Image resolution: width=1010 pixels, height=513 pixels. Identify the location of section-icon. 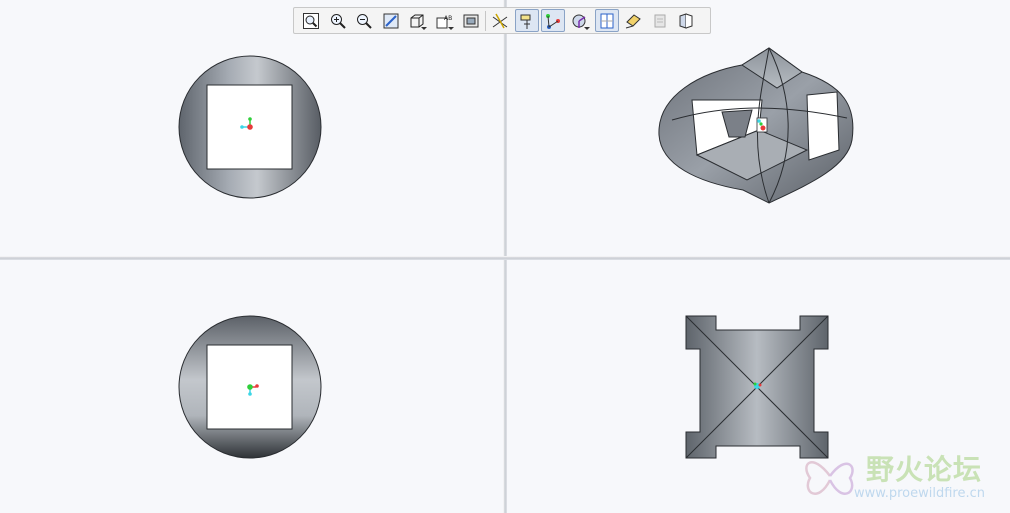
(686, 20).